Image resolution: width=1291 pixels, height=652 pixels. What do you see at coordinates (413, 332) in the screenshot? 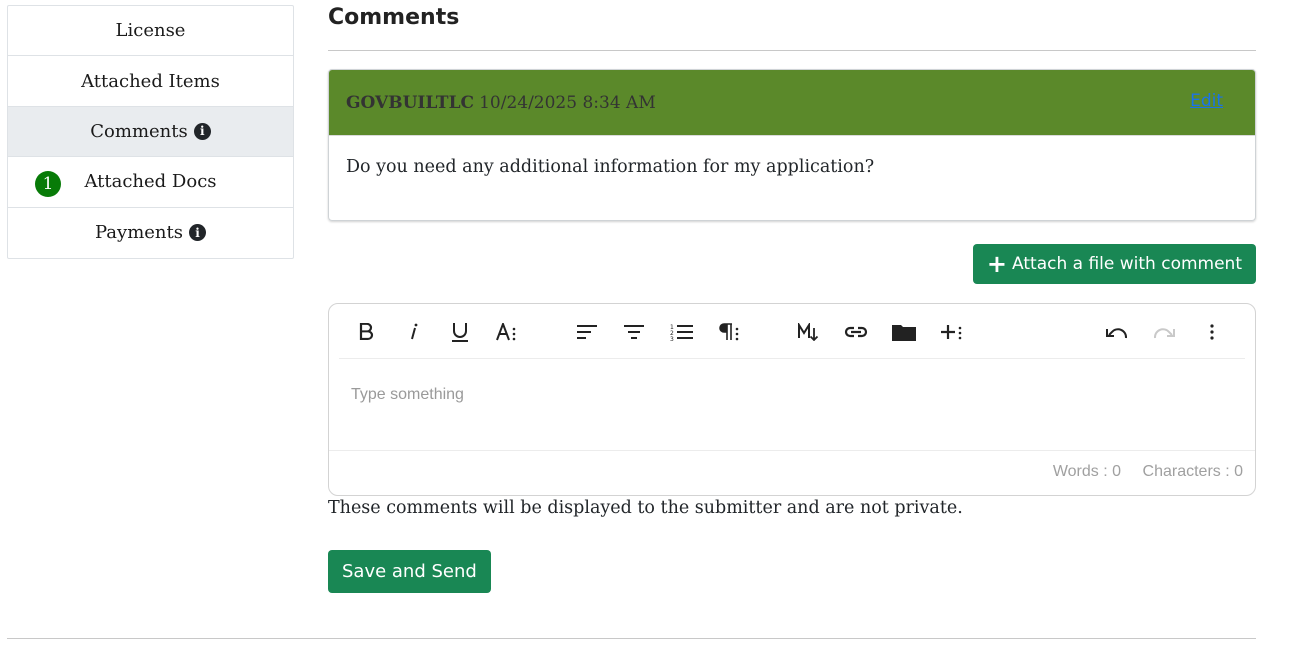
I see `italic-icon` at bounding box center [413, 332].